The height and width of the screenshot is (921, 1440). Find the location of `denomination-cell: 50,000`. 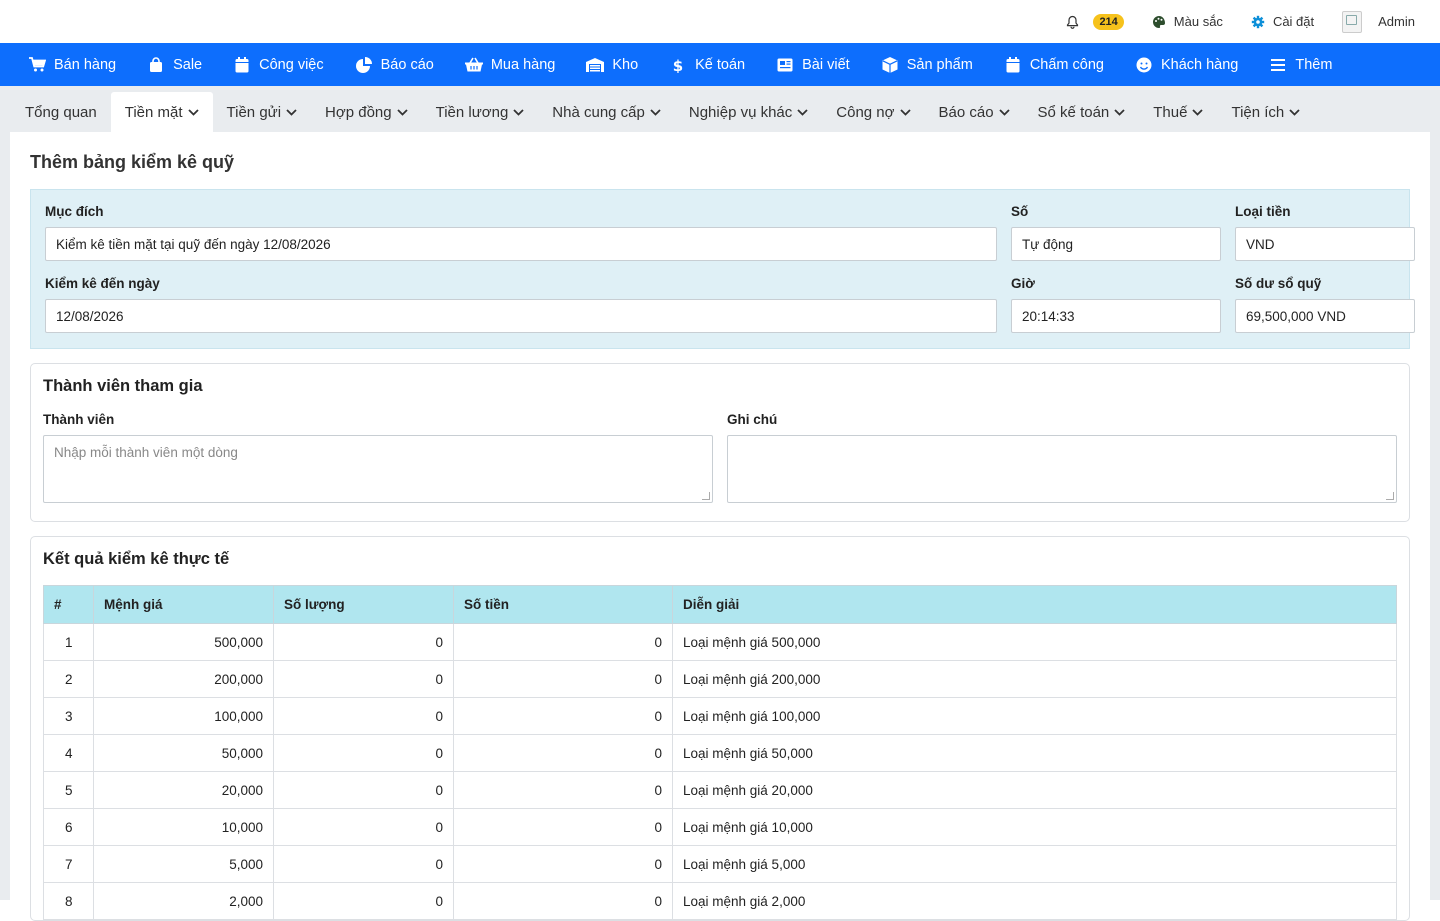

denomination-cell: 50,000 is located at coordinates (183, 753).